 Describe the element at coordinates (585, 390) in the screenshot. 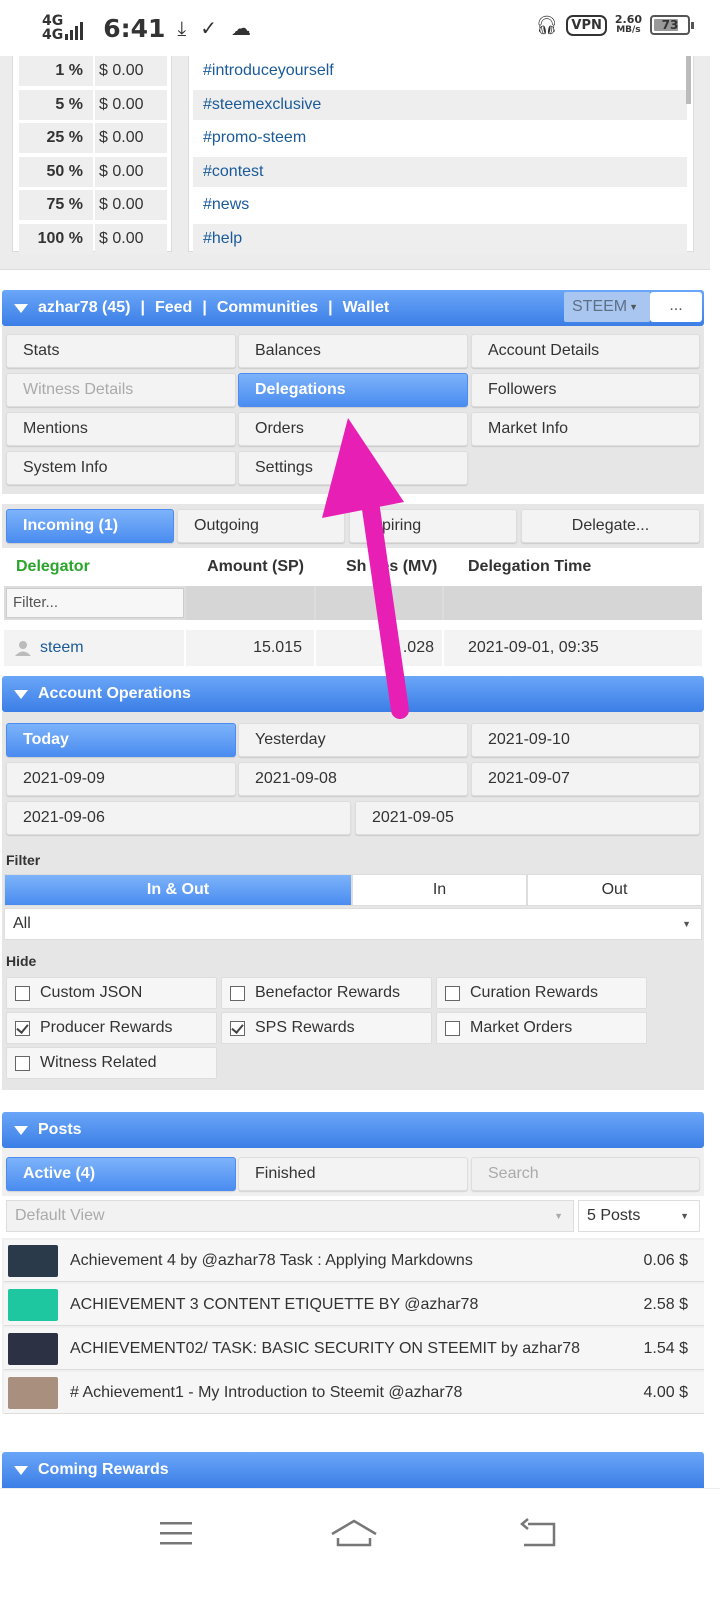

I see `nav-followers: Followers` at that location.